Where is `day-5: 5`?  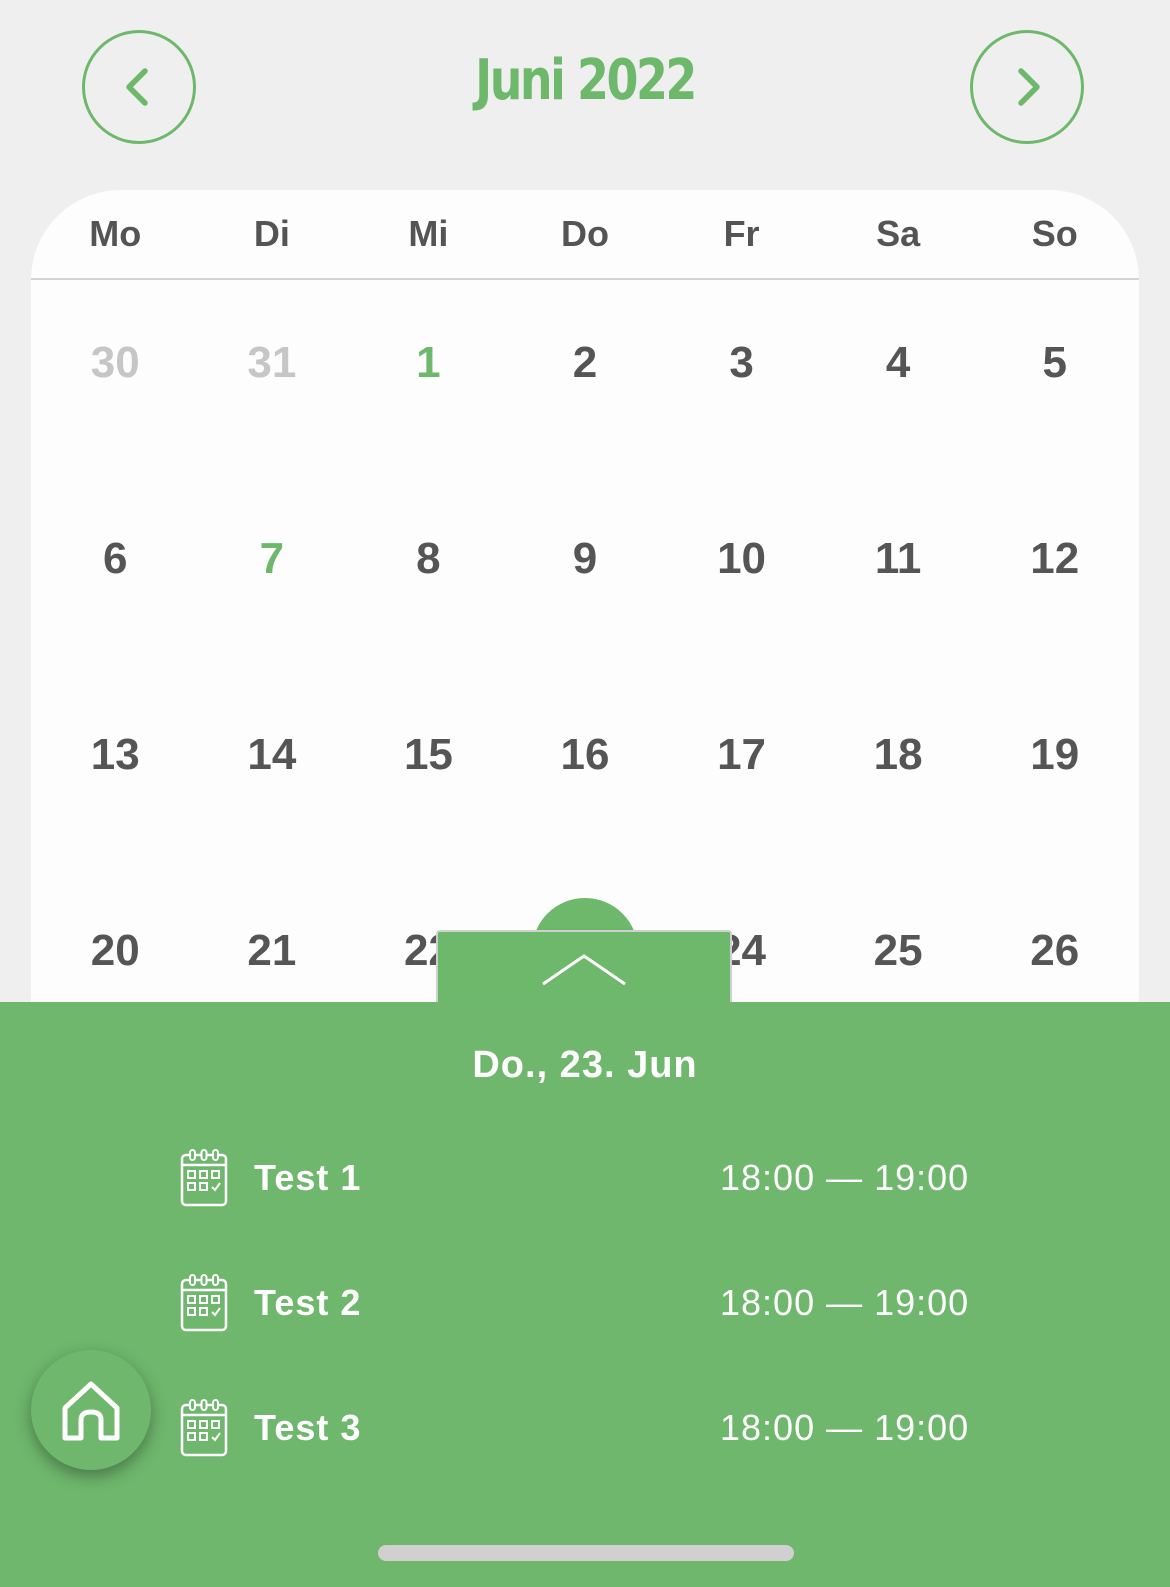 day-5: 5 is located at coordinates (1054, 378).